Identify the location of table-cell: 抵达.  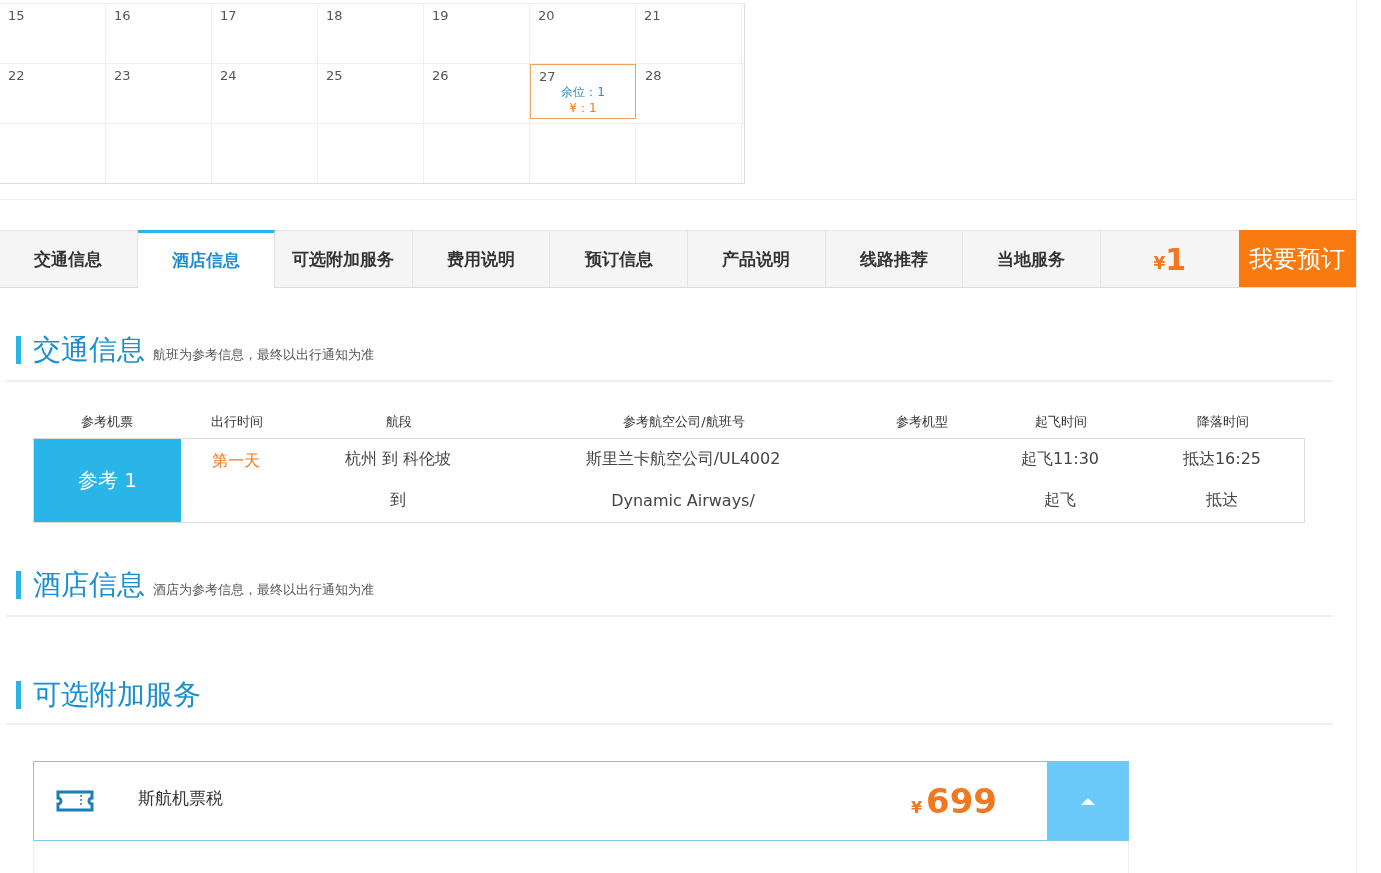
(1222, 500).